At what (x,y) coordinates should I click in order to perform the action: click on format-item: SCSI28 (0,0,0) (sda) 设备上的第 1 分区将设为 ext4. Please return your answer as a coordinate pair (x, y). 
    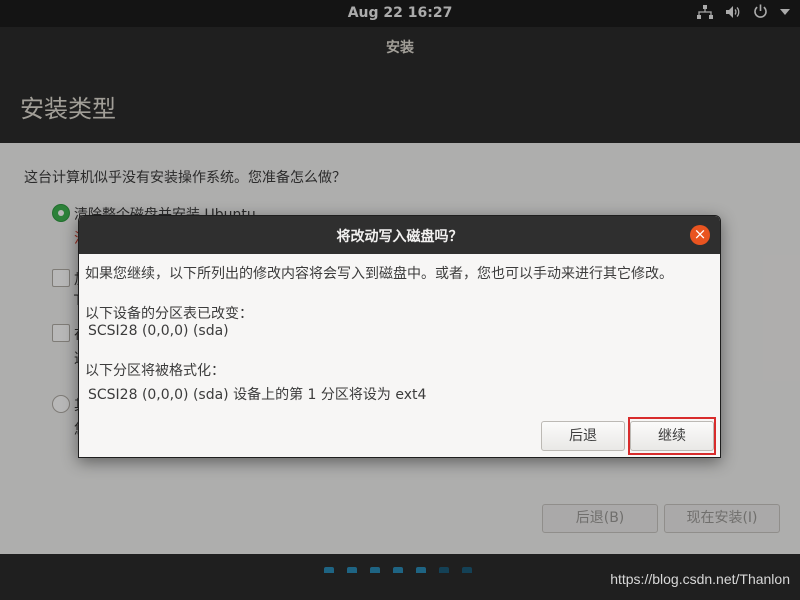
    Looking at the image, I should click on (257, 395).